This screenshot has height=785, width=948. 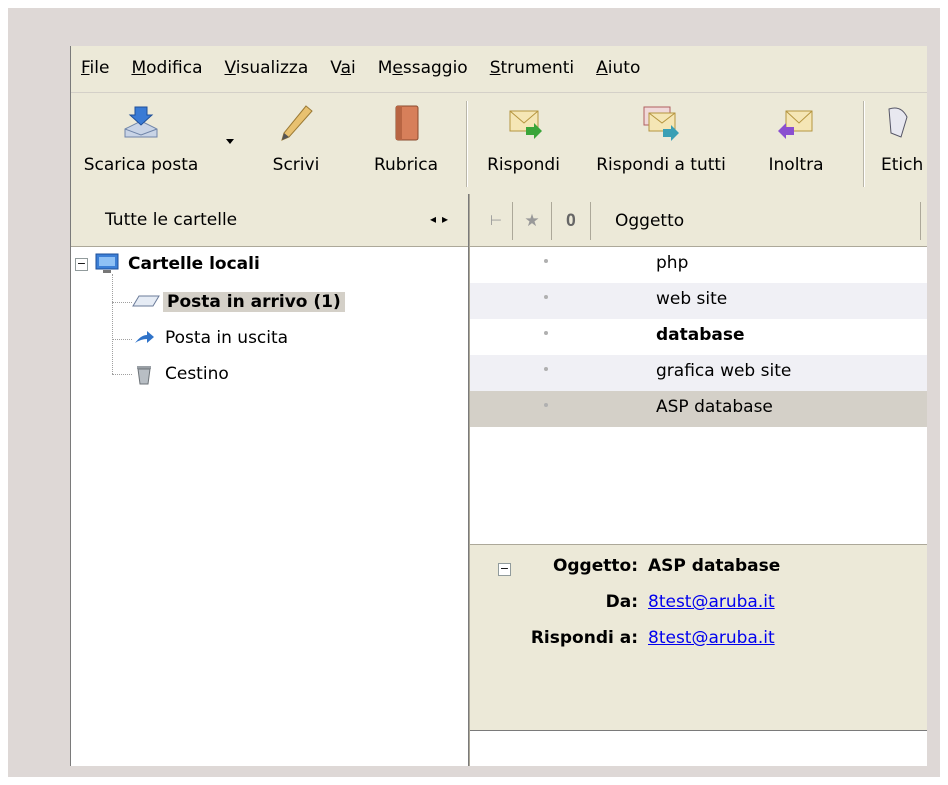 I want to click on message-row: database, so click(x=698, y=337).